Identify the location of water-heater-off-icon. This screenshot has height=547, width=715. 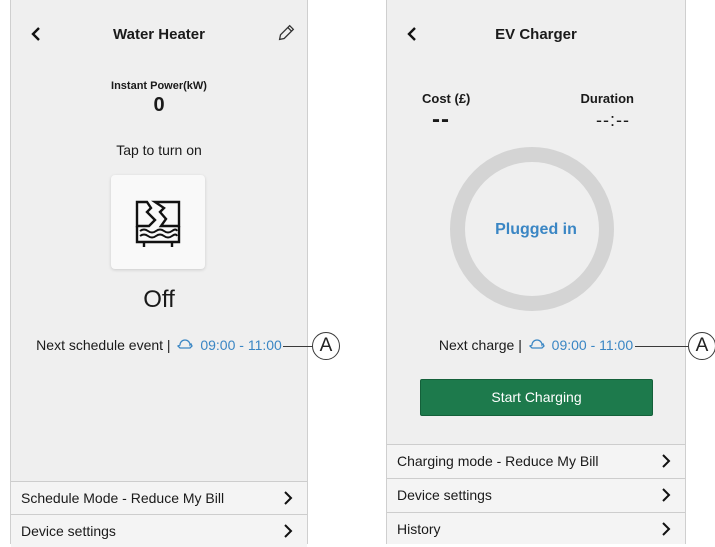
(158, 223).